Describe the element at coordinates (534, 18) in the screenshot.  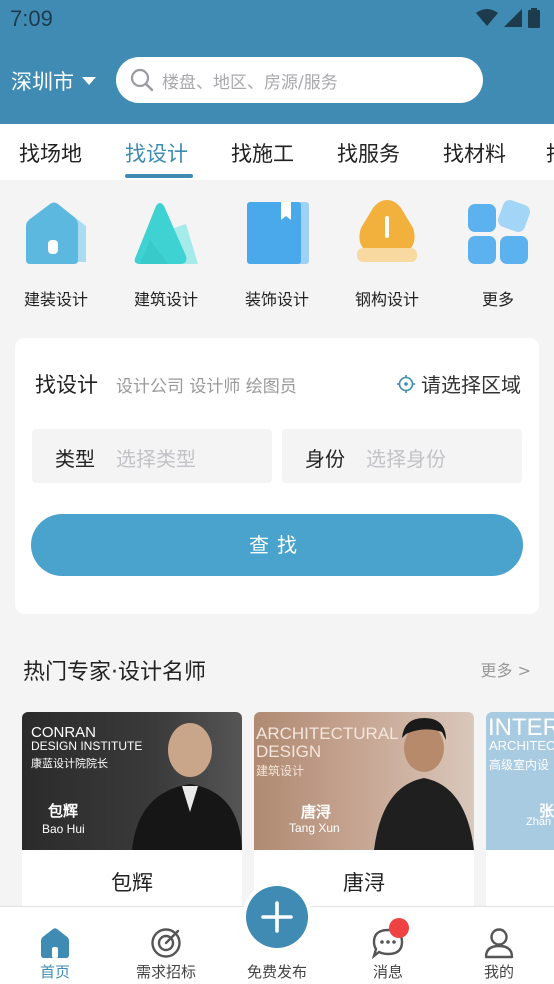
I see `battery-icon` at that location.